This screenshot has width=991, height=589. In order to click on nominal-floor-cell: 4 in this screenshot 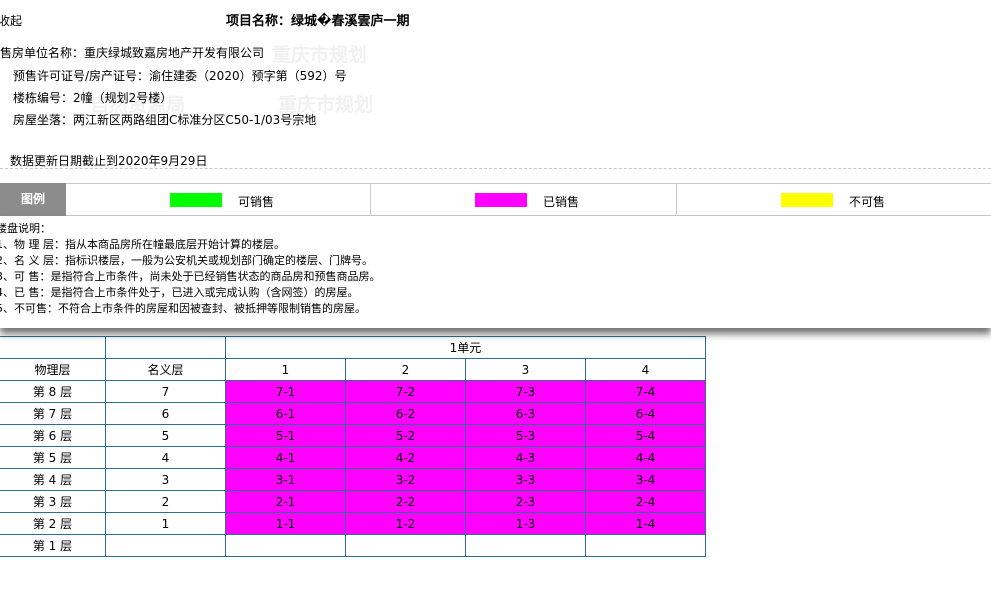, I will do `click(165, 457)`.